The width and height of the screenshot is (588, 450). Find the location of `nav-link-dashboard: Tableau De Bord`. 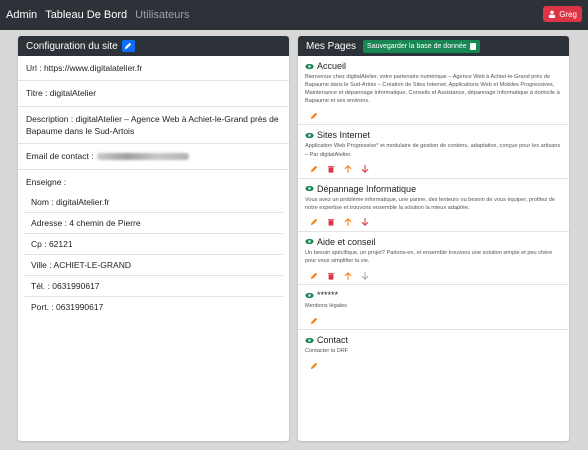

nav-link-dashboard: Tableau De Bord is located at coordinates (86, 15).